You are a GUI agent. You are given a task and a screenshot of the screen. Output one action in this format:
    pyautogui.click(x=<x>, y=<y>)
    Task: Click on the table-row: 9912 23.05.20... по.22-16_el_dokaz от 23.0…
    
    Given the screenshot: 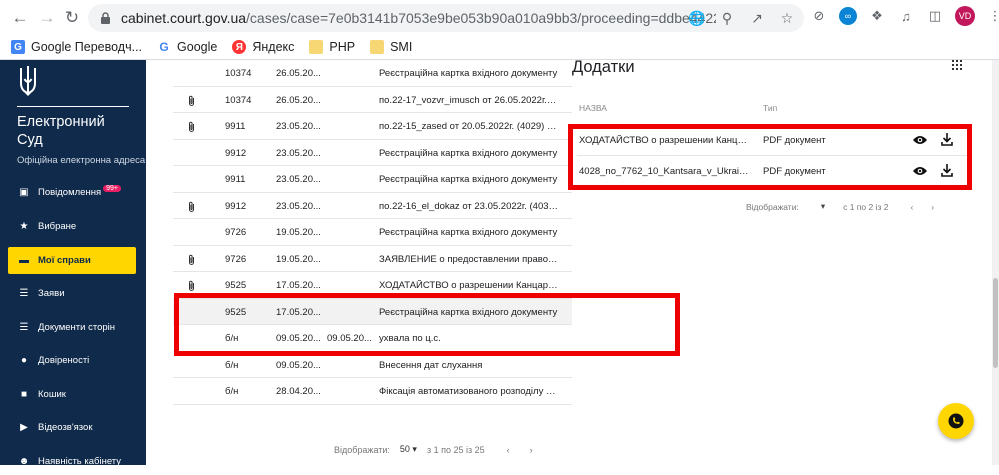 What is the action you would take?
    pyautogui.click(x=372, y=206)
    